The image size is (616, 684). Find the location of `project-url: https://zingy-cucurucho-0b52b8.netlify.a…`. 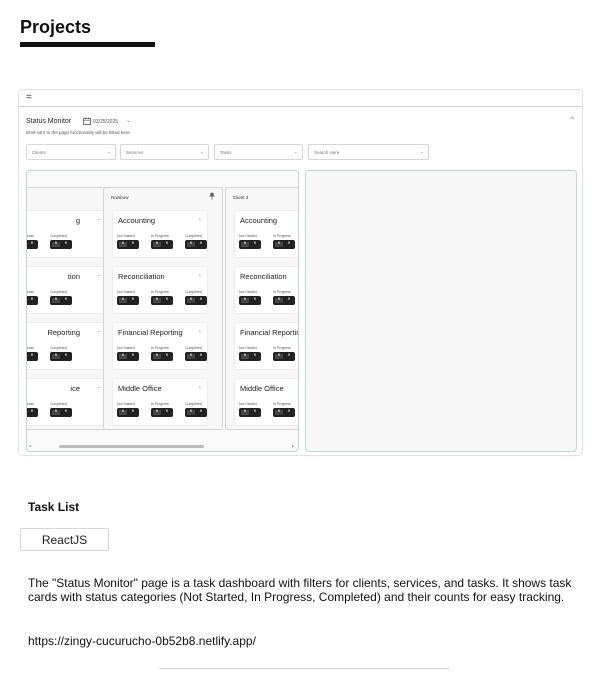

project-url: https://zingy-cucurucho-0b52b8.netlify.a… is located at coordinates (142, 641).